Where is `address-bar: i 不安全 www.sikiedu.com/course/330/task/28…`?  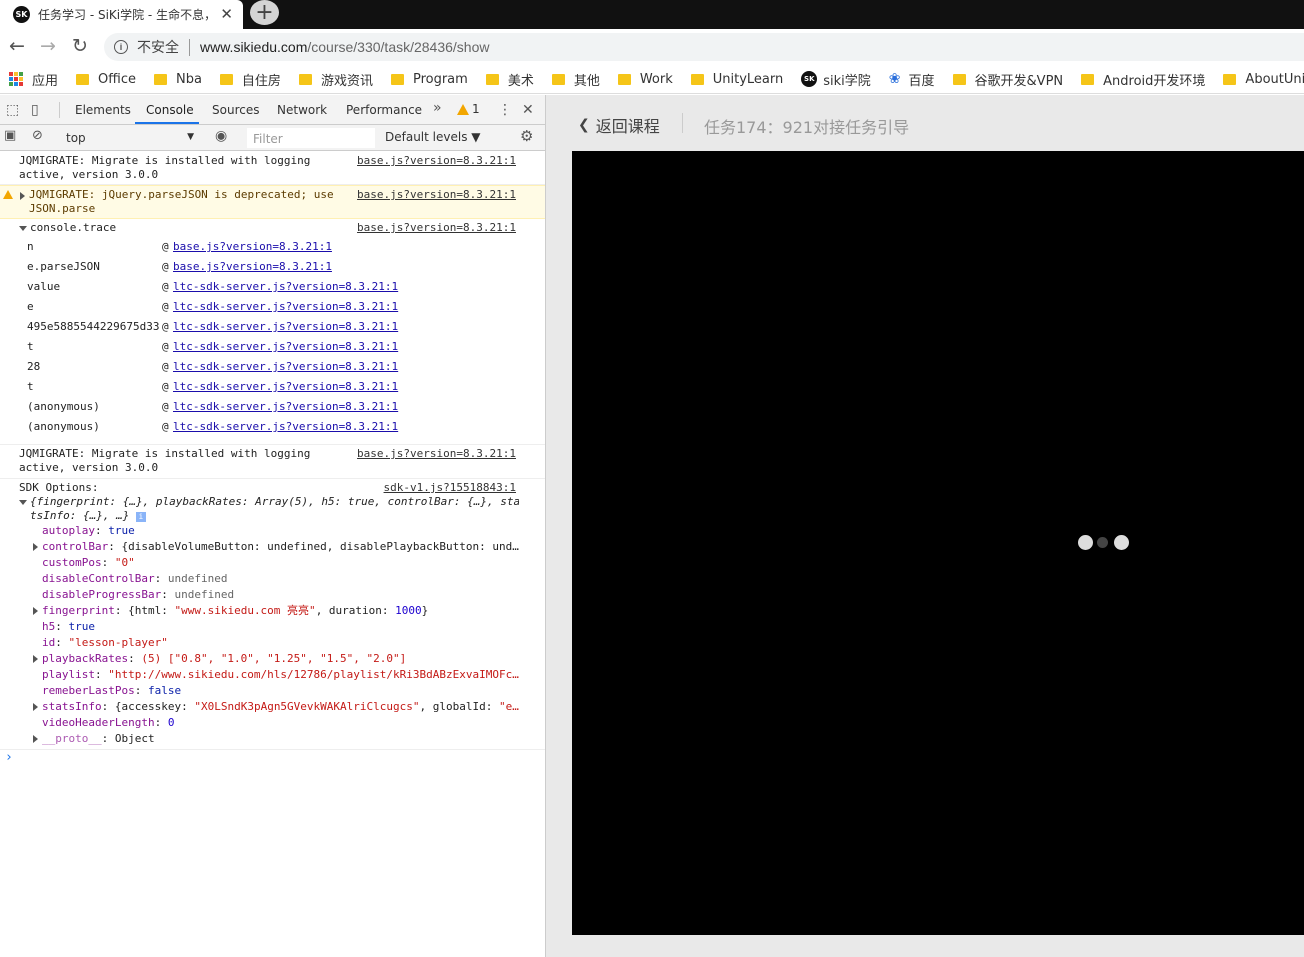
address-bar: i 不安全 www.sikiedu.com/course/330/task/28… is located at coordinates (704, 47).